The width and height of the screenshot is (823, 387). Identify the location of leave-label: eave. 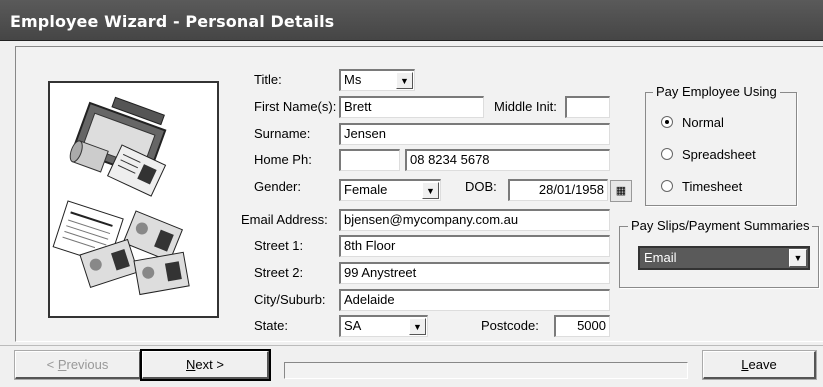
(762, 364).